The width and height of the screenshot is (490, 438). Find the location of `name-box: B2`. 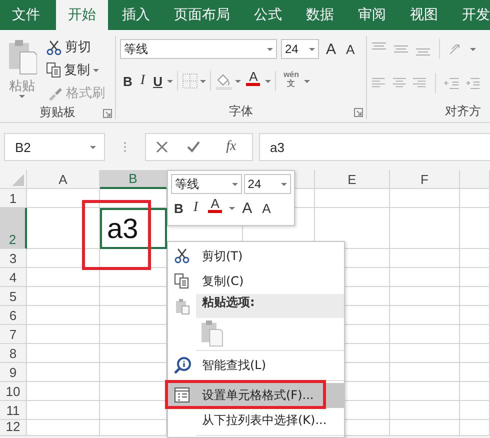

name-box: B2 is located at coordinates (54, 147).